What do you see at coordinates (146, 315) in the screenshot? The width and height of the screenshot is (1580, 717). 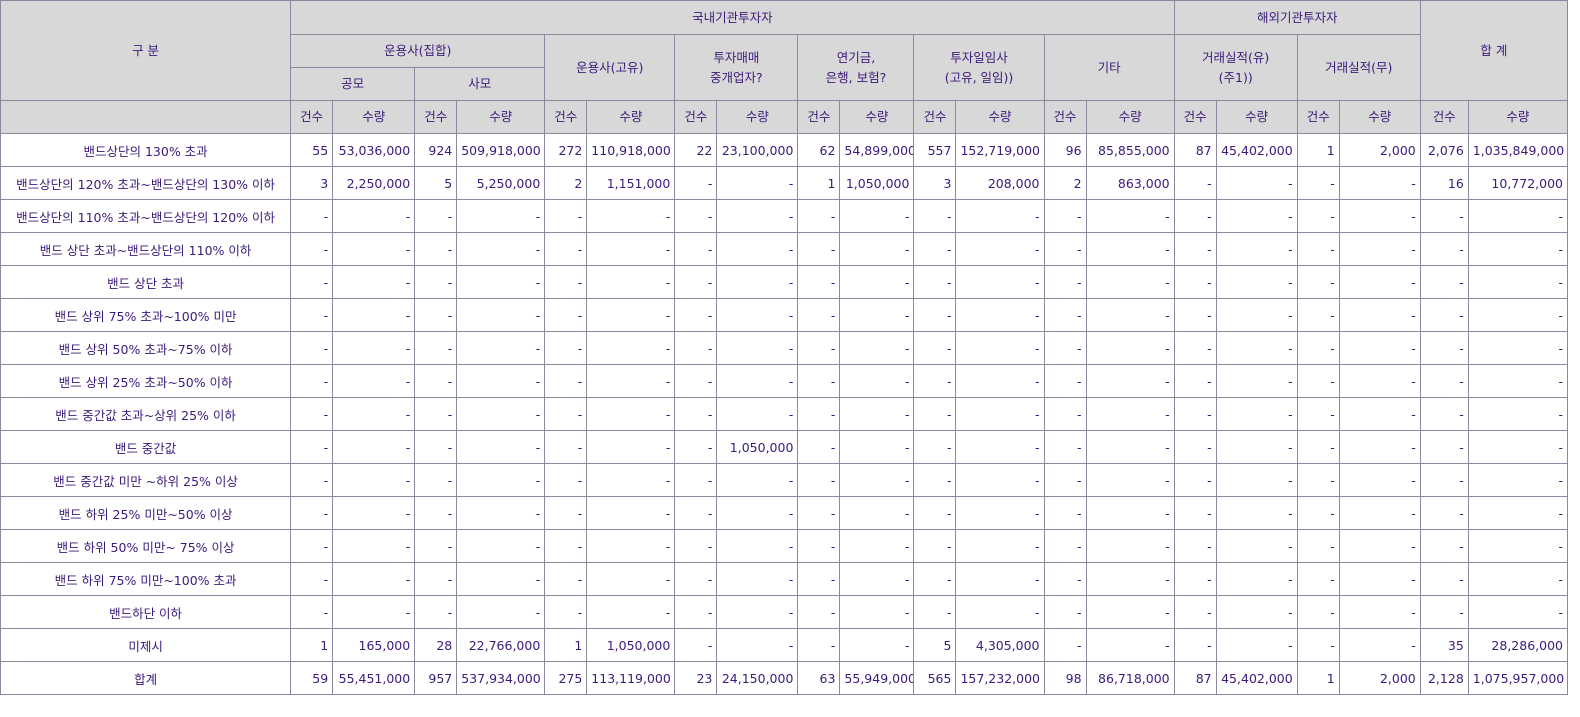 I see `row-label: 밴드 상위 75% 초과~100% 미만` at bounding box center [146, 315].